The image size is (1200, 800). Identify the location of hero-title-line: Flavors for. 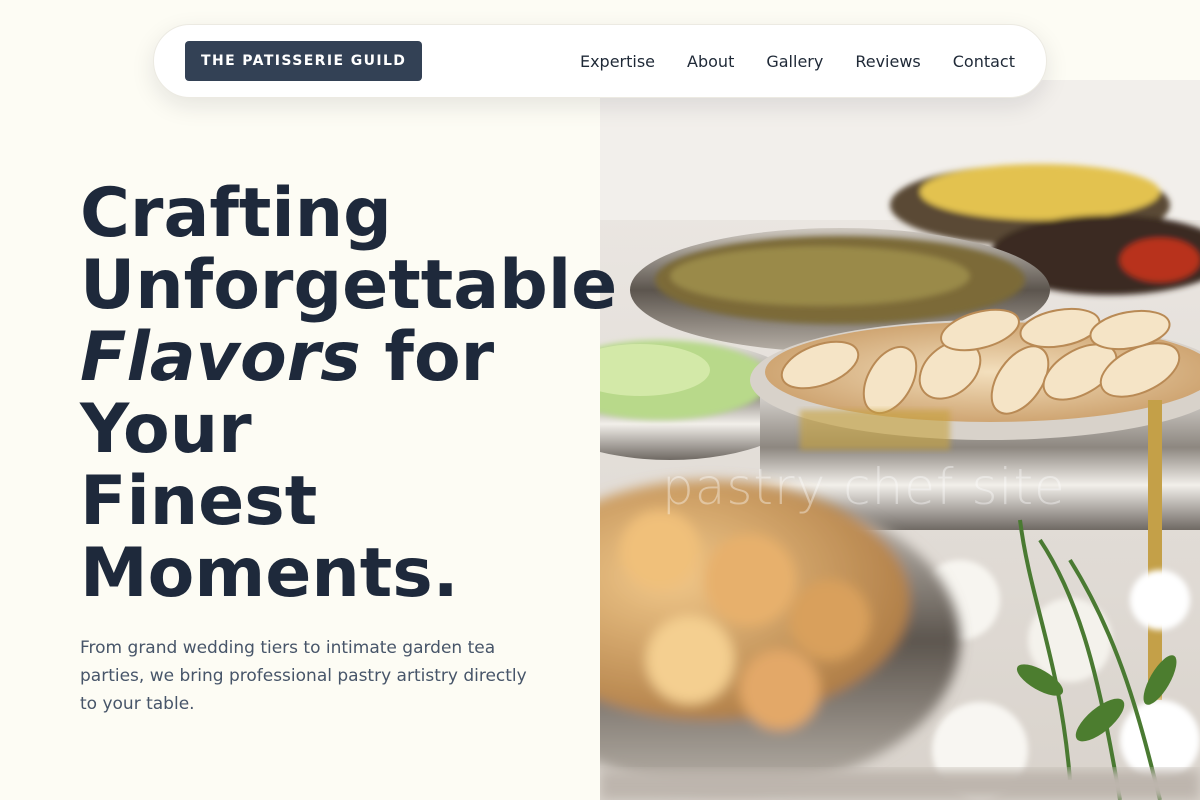
(380, 358).